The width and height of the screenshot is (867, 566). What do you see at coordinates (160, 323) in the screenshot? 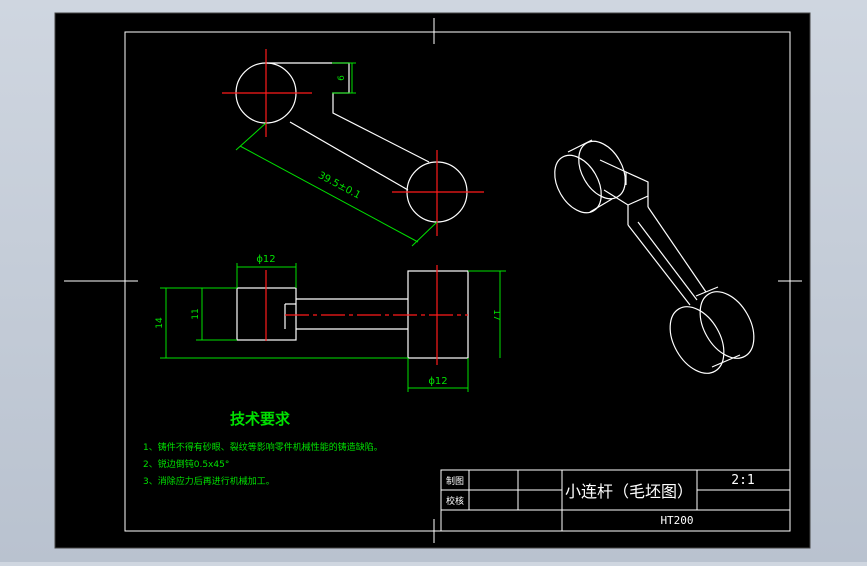
I see `dim-height-14: 14` at bounding box center [160, 323].